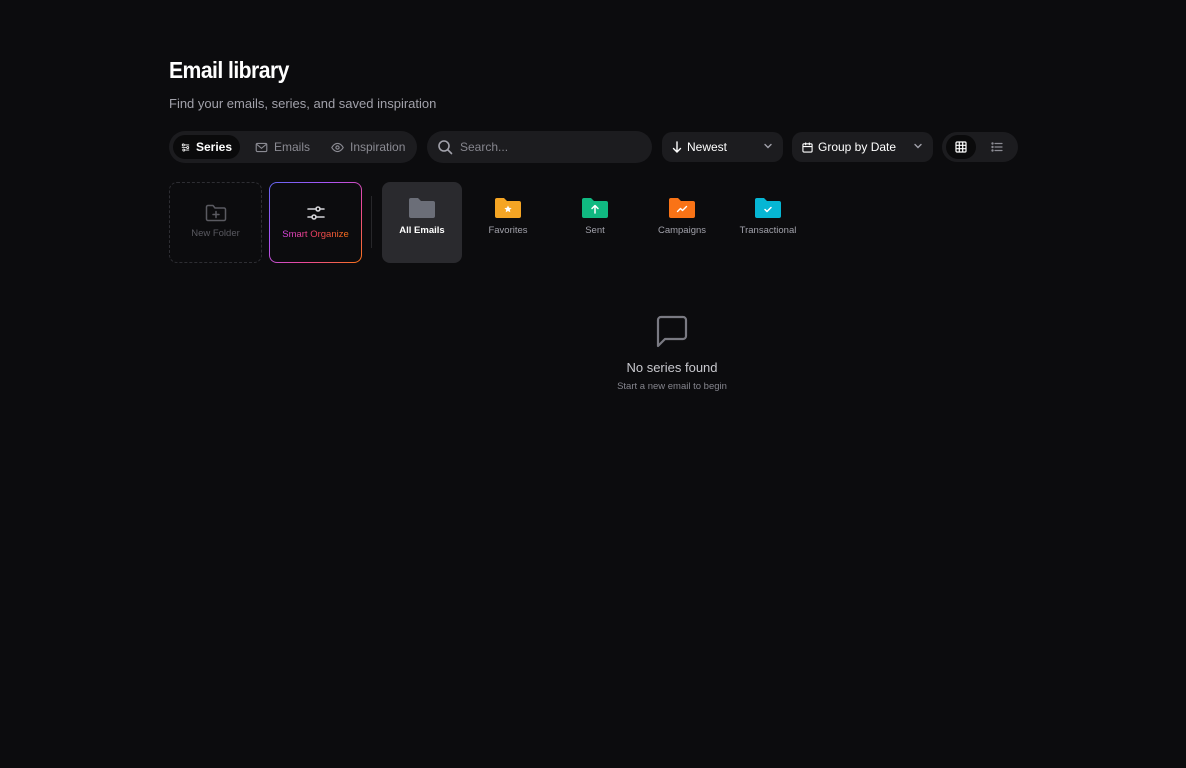 This screenshot has width=1186, height=768. I want to click on search-box, so click(539, 147).